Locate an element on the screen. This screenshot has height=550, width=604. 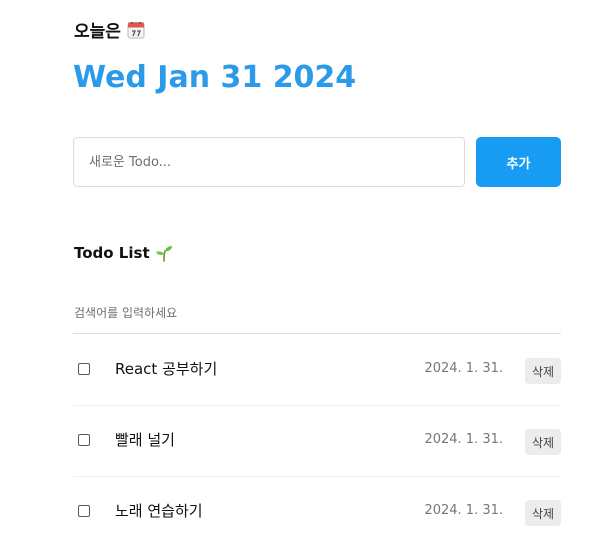
search-input is located at coordinates (317, 313).